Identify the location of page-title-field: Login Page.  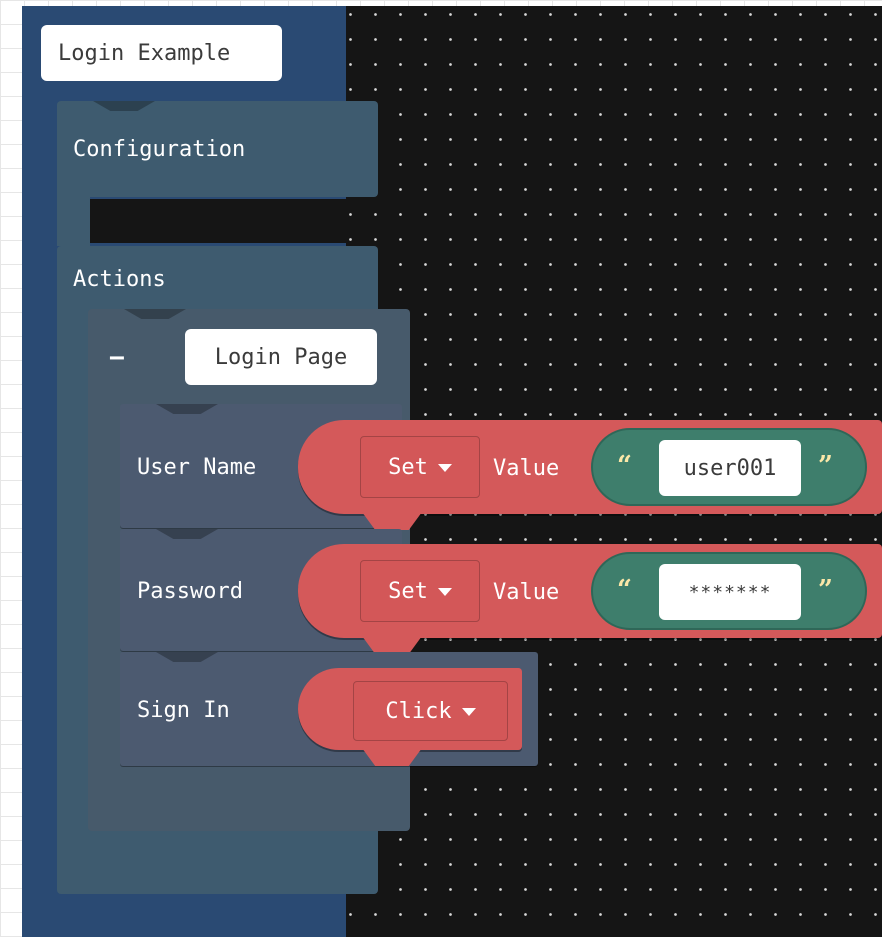
(281, 357).